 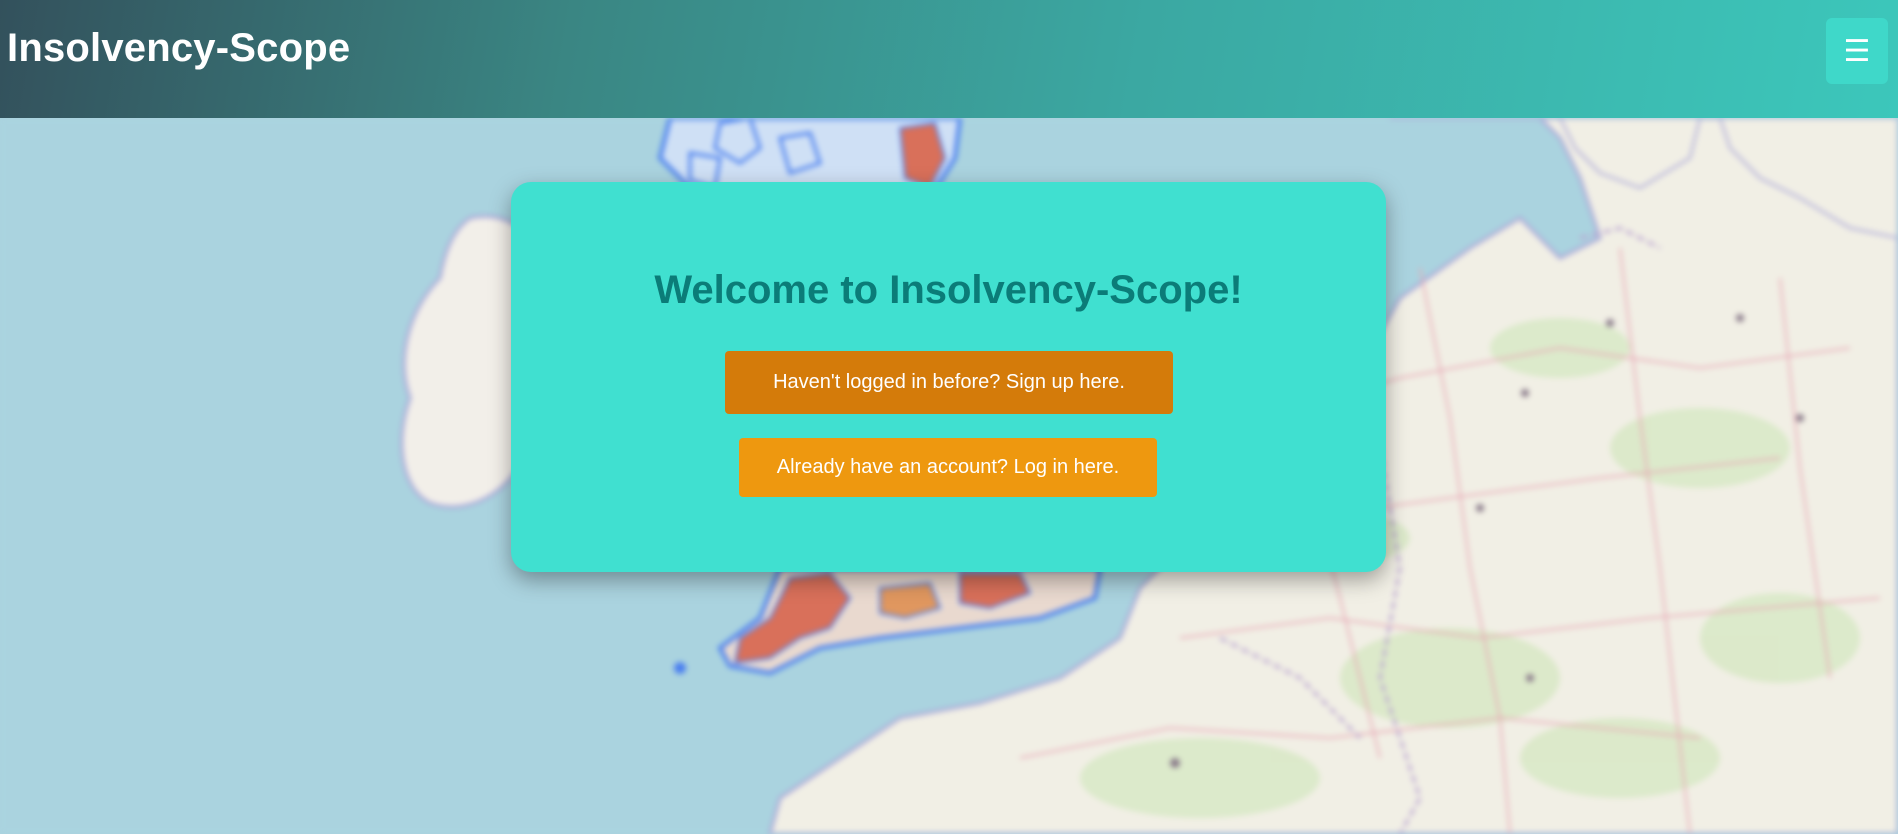 What do you see at coordinates (949, 382) in the screenshot?
I see `signup-button: Haven't logged in before? Sign up here.` at bounding box center [949, 382].